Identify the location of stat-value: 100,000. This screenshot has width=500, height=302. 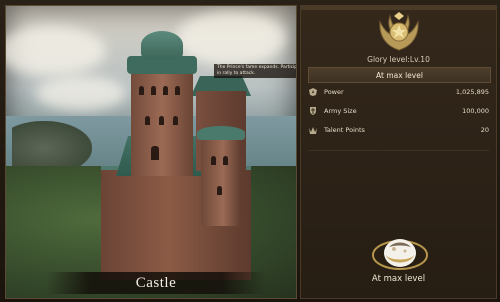
(475, 111).